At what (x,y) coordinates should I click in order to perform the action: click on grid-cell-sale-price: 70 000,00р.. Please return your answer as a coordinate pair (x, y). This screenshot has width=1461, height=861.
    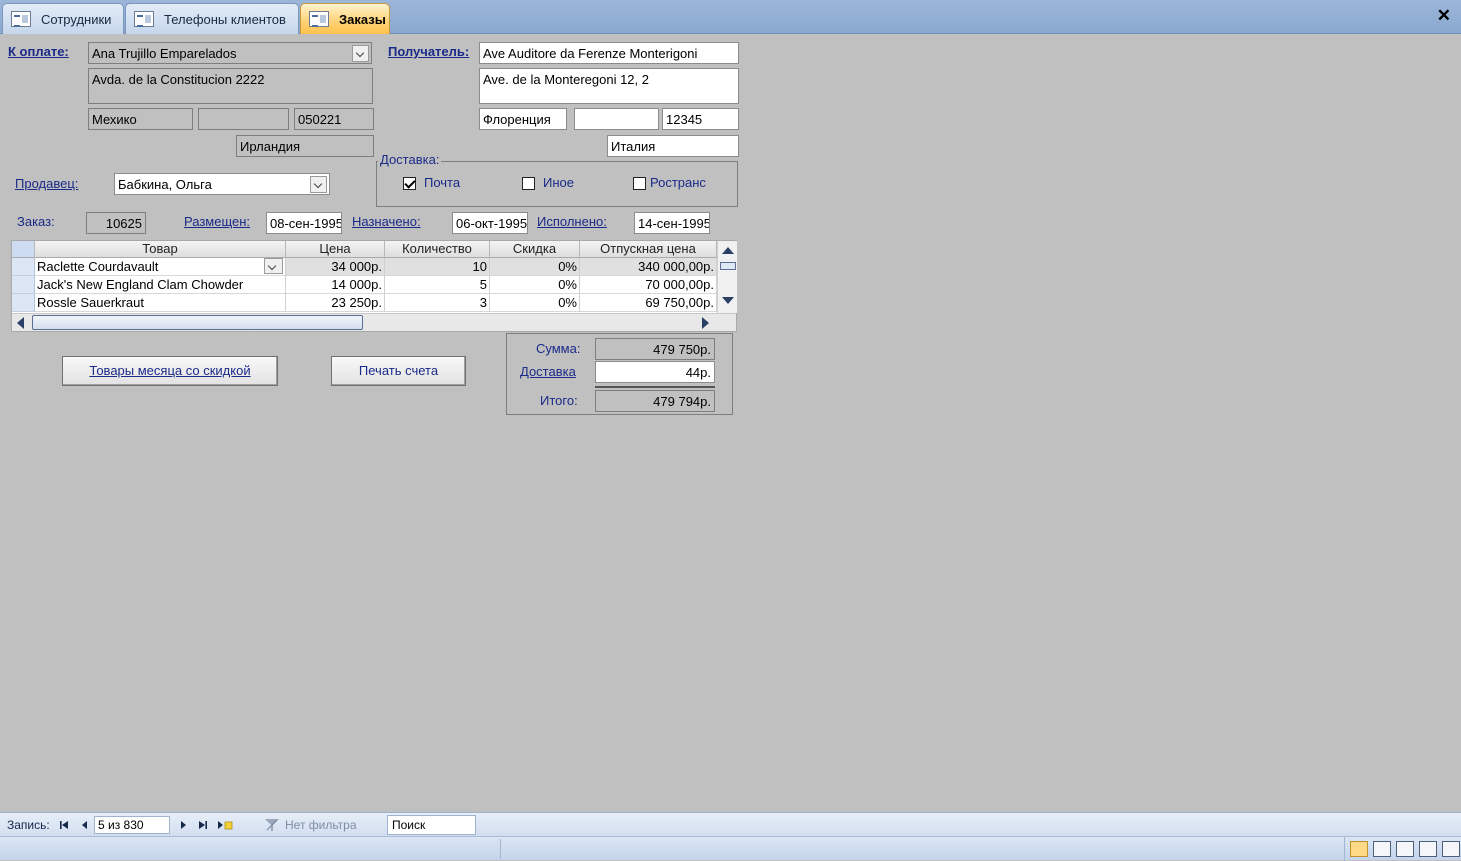
    Looking at the image, I should click on (648, 285).